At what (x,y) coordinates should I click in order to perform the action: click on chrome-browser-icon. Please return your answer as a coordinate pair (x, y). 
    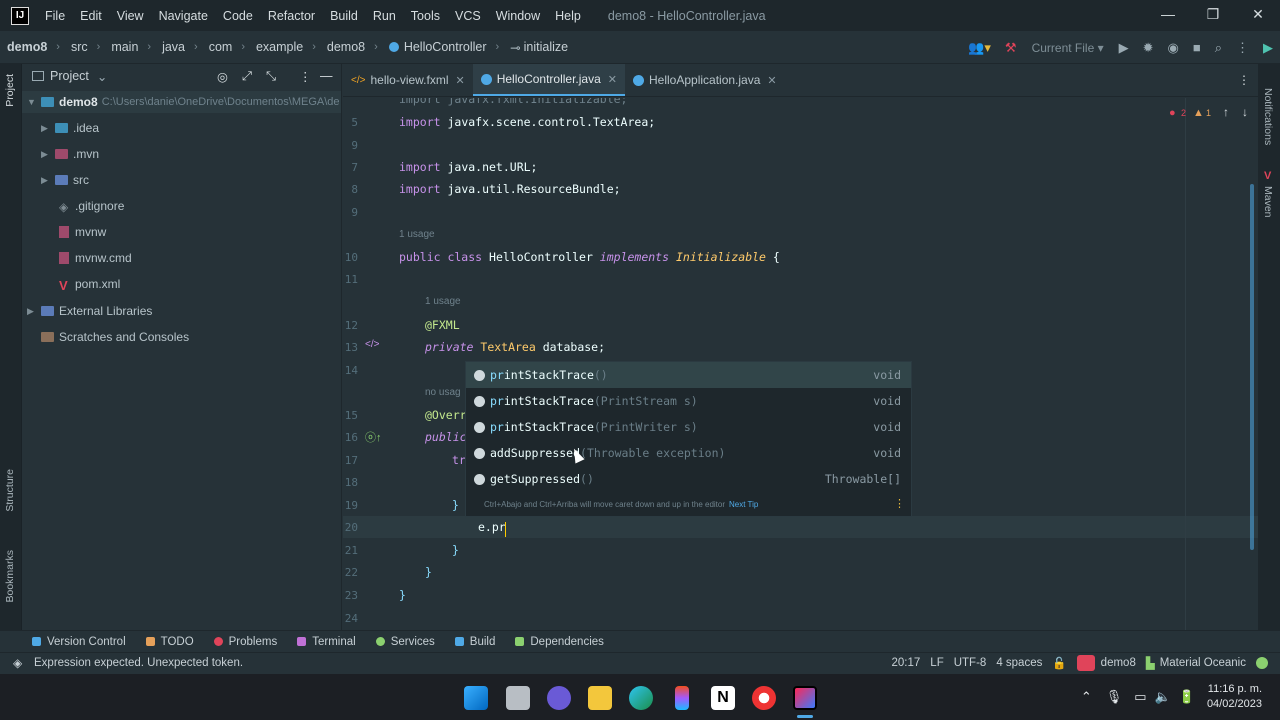
    Looking at the image, I should click on (764, 698).